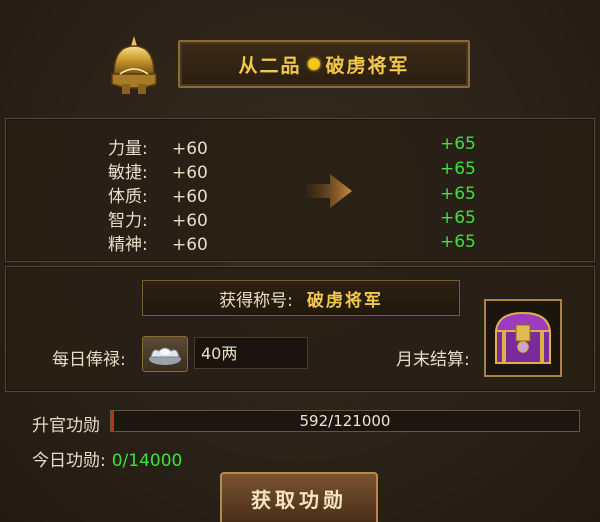 The height and width of the screenshot is (522, 600). What do you see at coordinates (128, 149) in the screenshot?
I see `stat-name: 力量:` at bounding box center [128, 149].